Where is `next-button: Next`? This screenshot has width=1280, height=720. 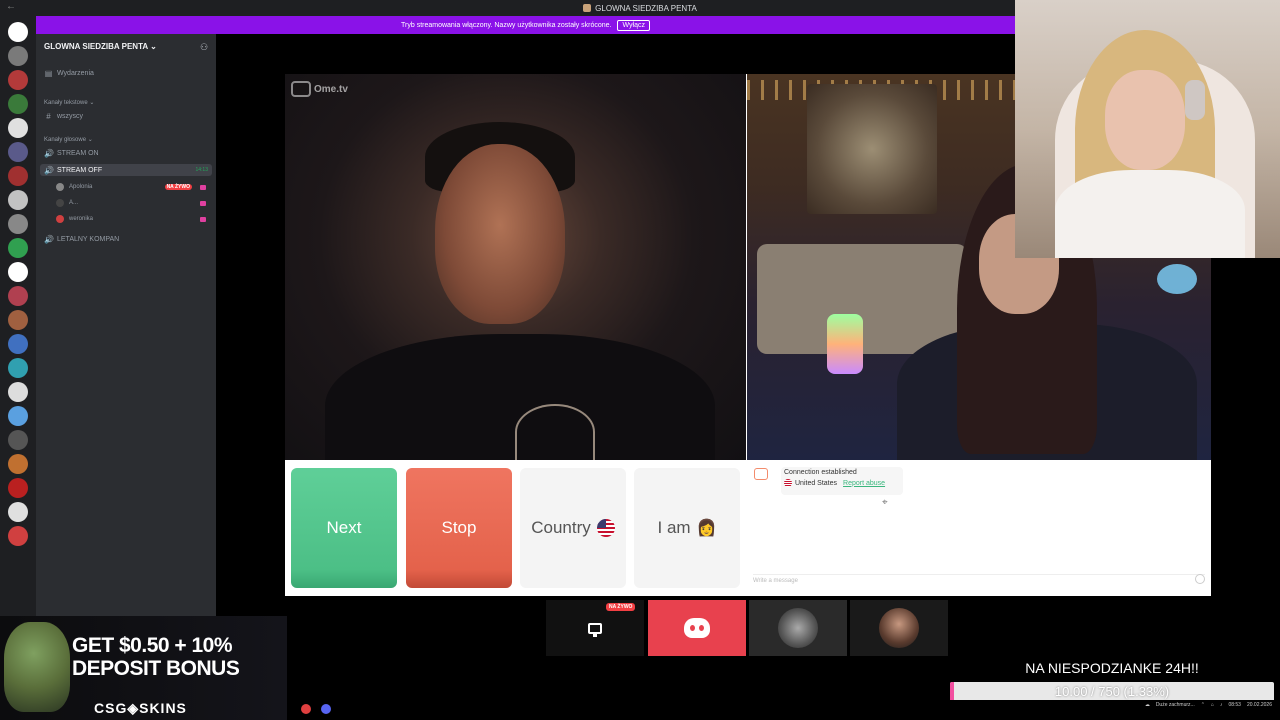
next-button: Next is located at coordinates (344, 528).